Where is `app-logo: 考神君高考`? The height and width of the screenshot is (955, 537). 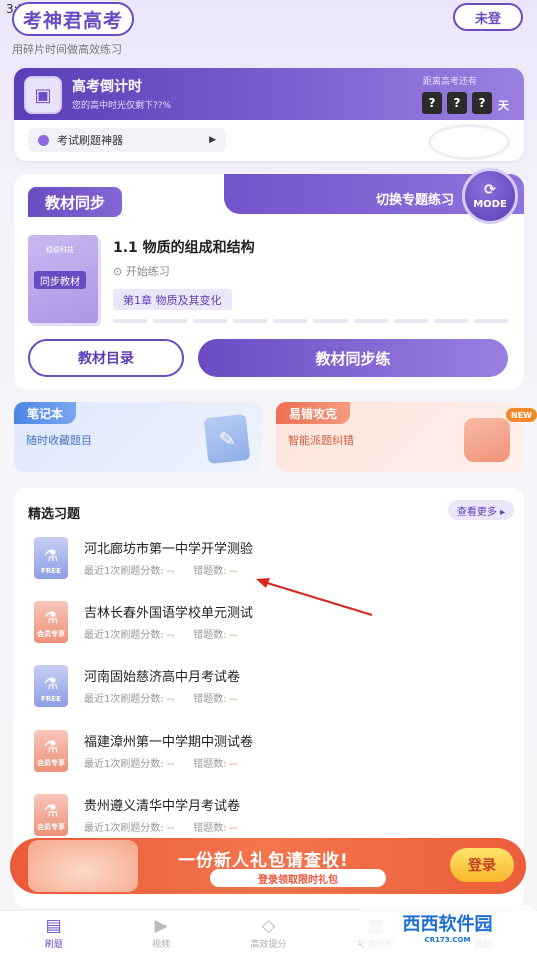
app-logo: 考神君高考 is located at coordinates (73, 19).